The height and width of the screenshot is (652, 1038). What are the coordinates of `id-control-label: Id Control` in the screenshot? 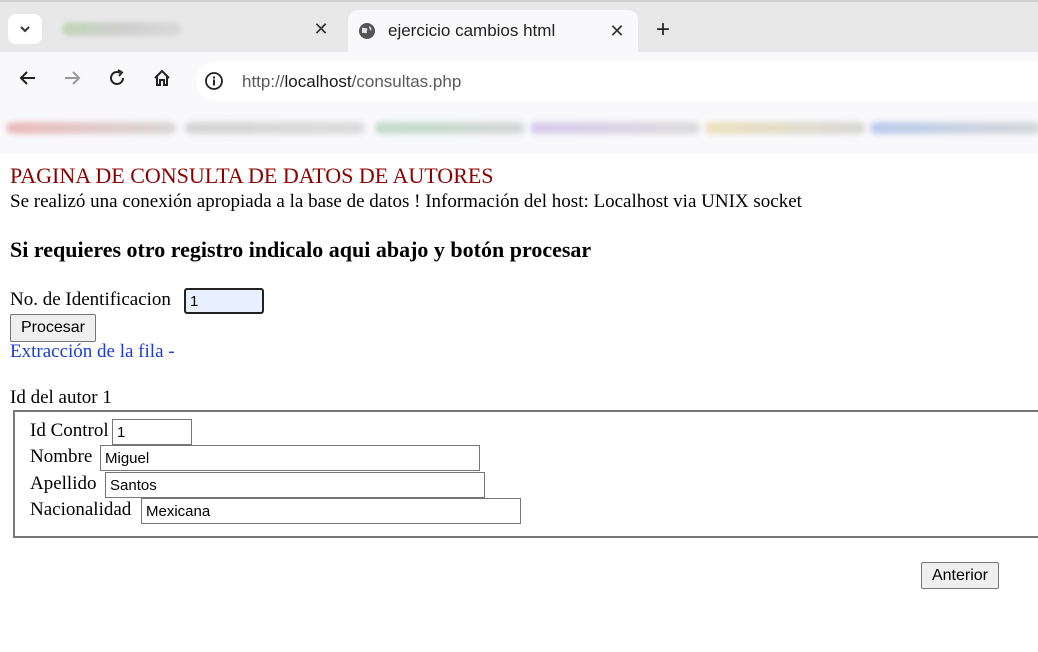 It's located at (69, 430).